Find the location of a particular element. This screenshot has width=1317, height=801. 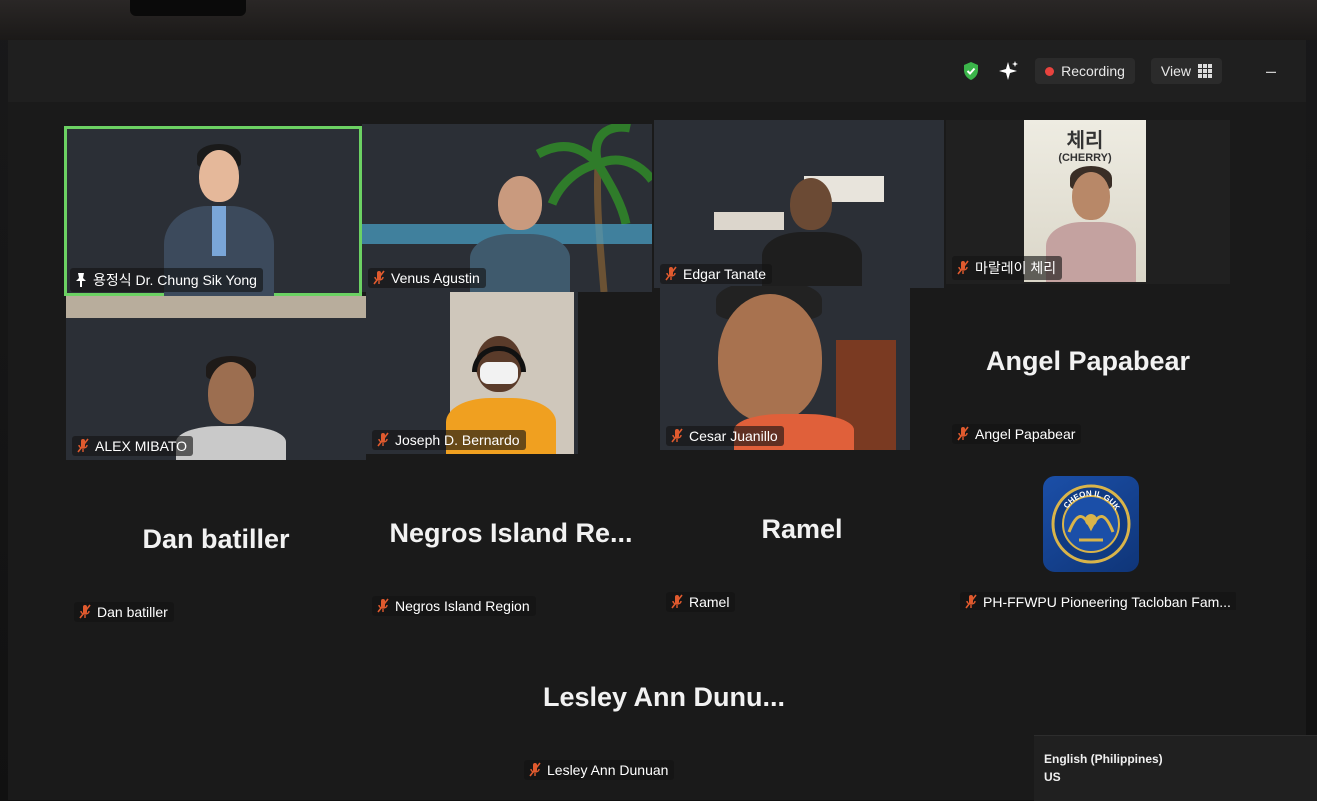

participant-name-tag: Joseph D. Bernardo is located at coordinates (449, 440).